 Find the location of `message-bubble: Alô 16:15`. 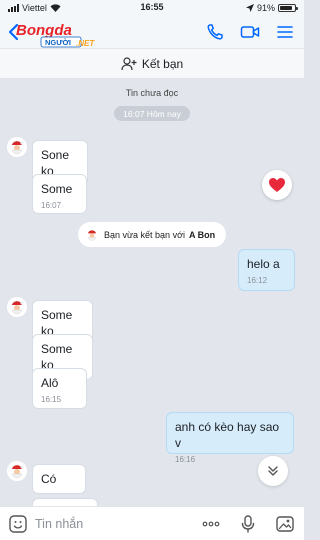

message-bubble: Alô 16:15 is located at coordinates (59, 388).